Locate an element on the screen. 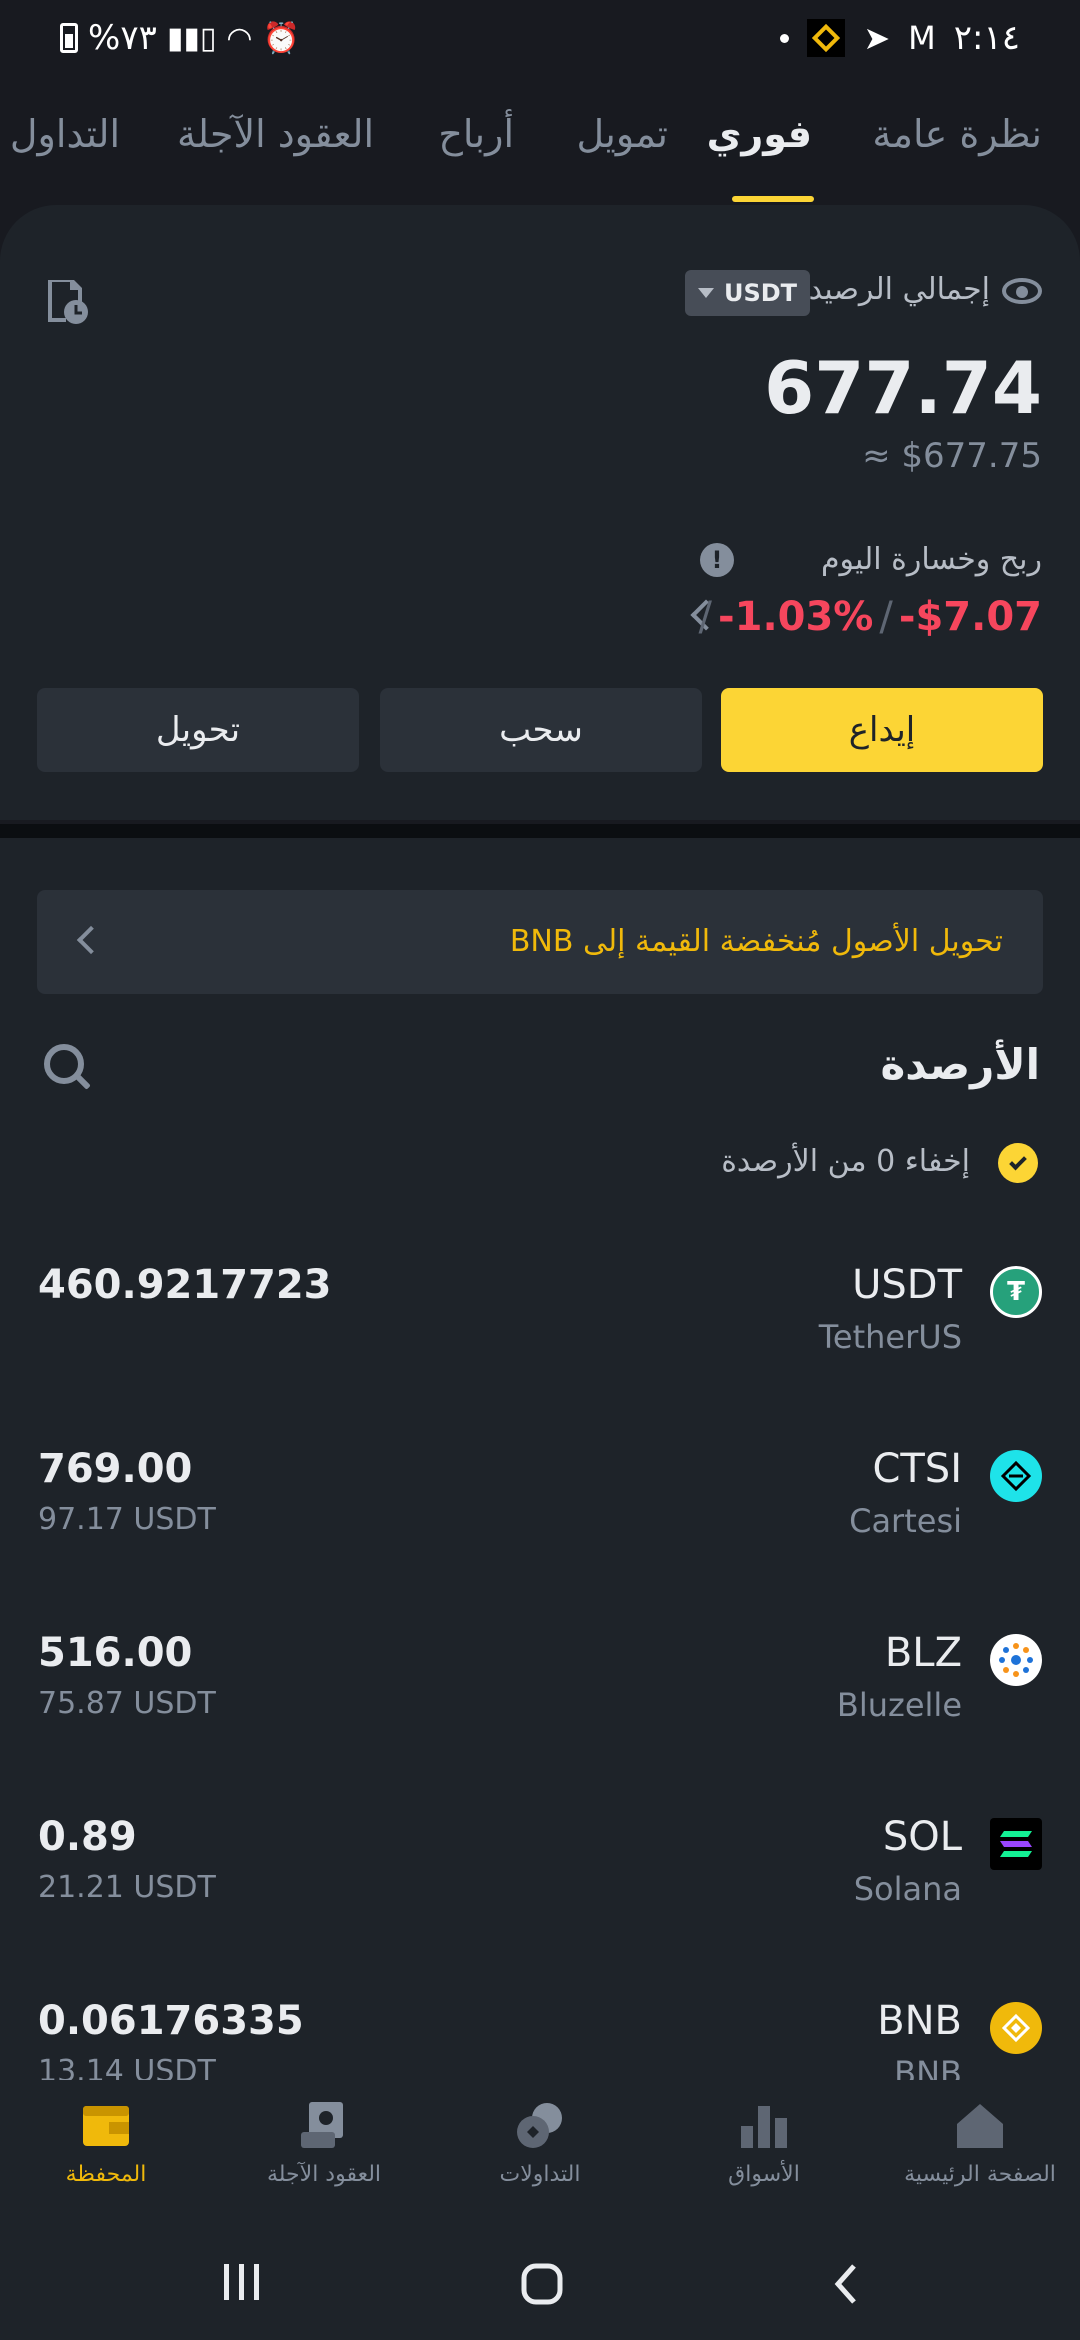  pnl-amount: -$7.07 is located at coordinates (970, 617).